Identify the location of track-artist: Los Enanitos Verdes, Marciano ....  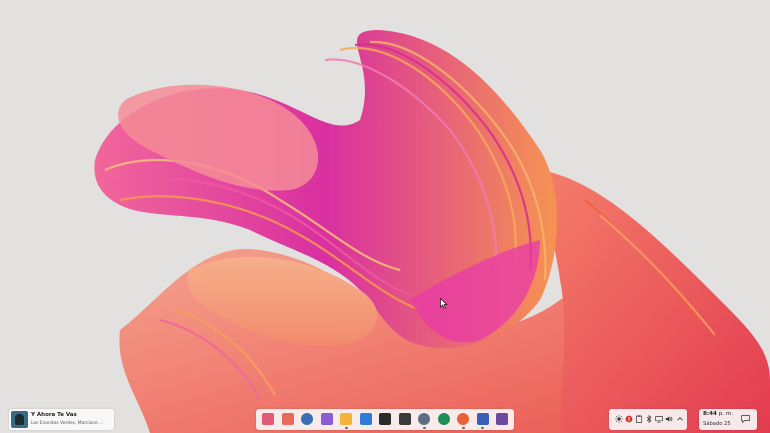
(67, 423).